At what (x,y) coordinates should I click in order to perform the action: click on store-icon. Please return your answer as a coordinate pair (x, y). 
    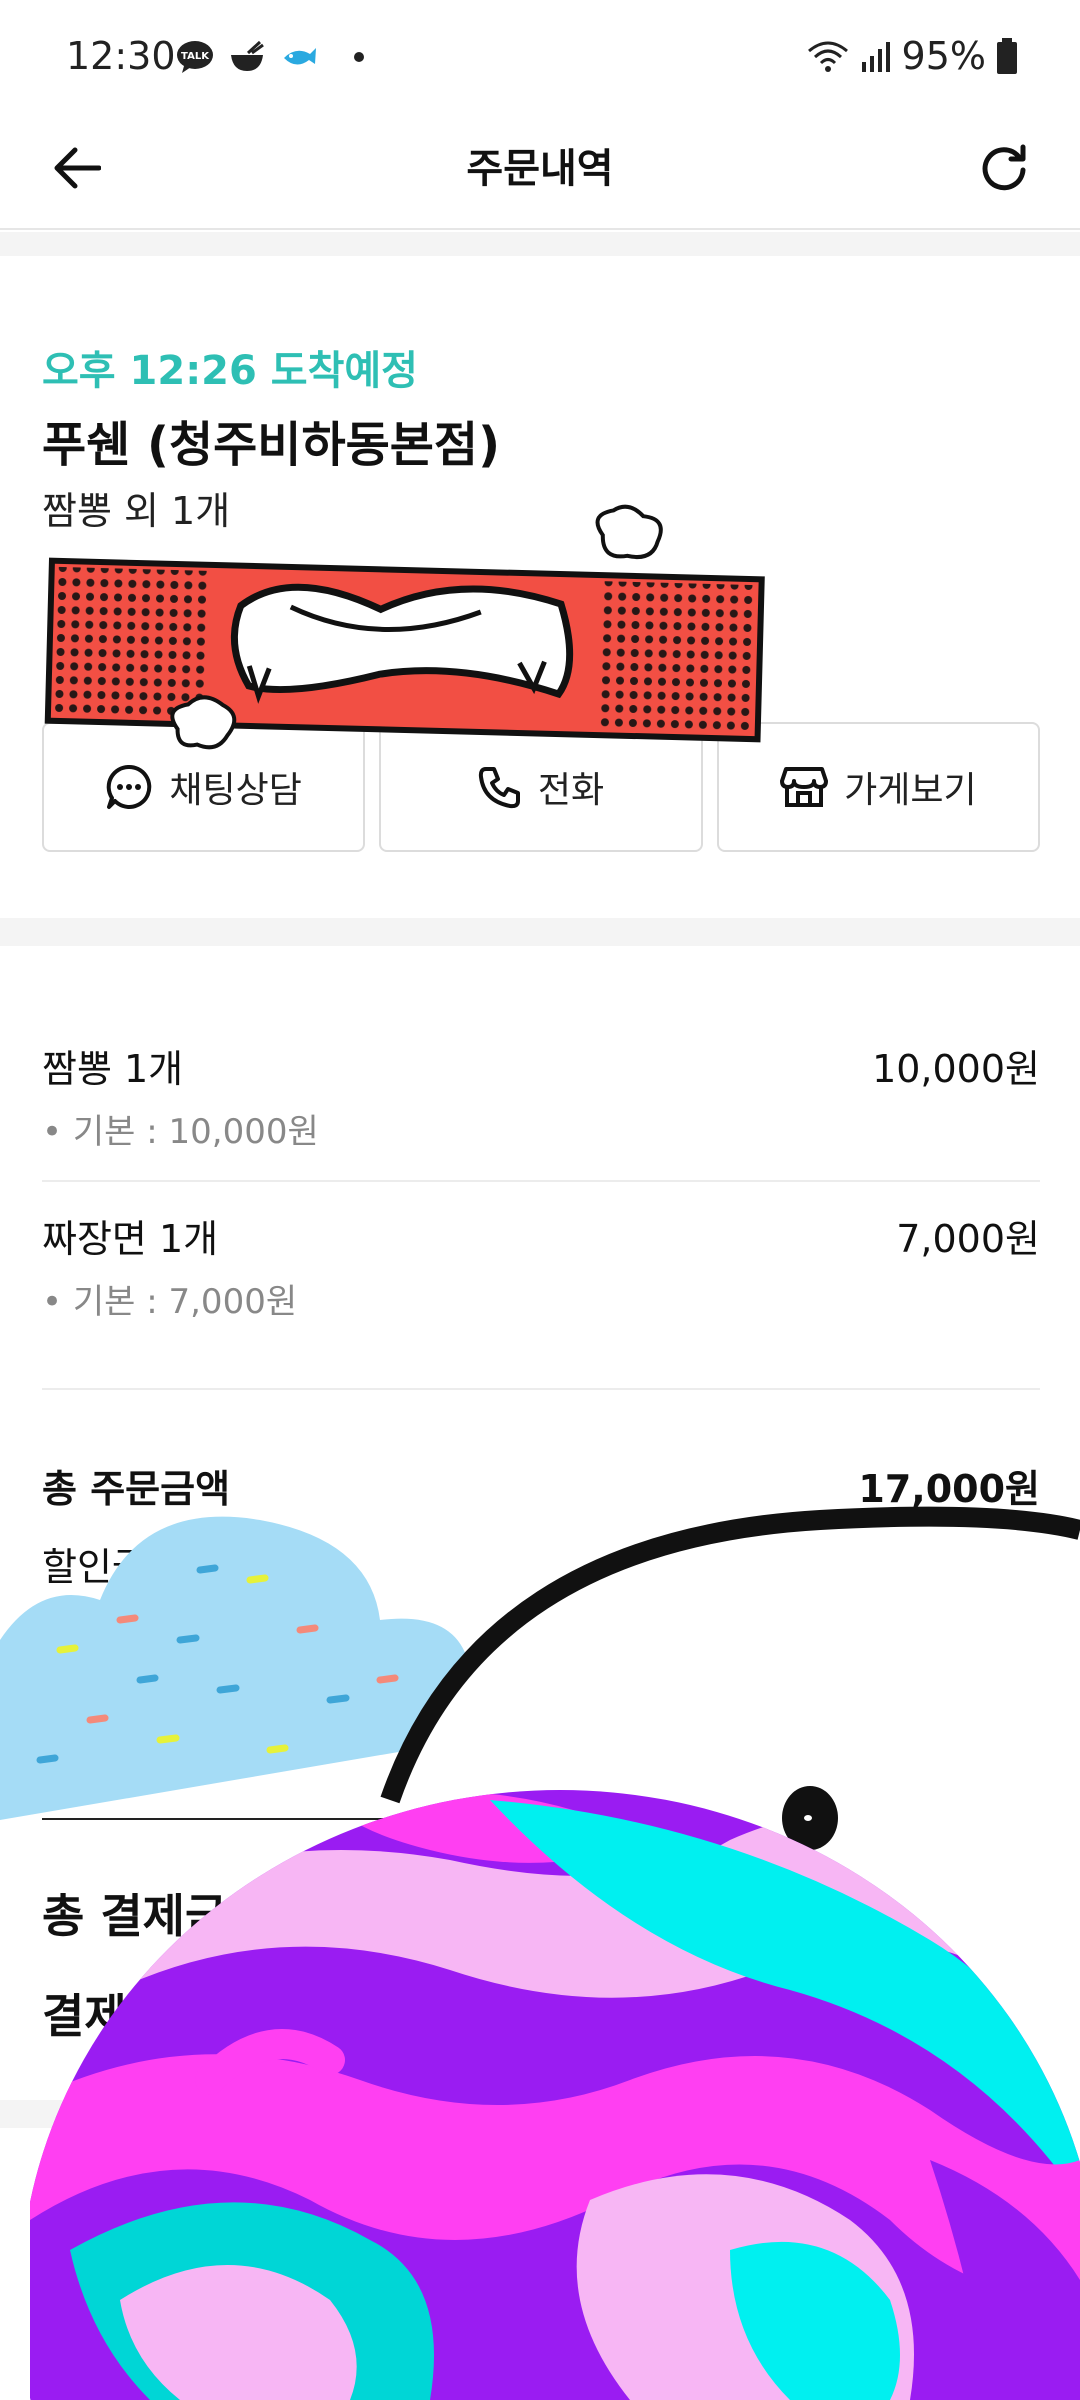
    Looking at the image, I should click on (804, 787).